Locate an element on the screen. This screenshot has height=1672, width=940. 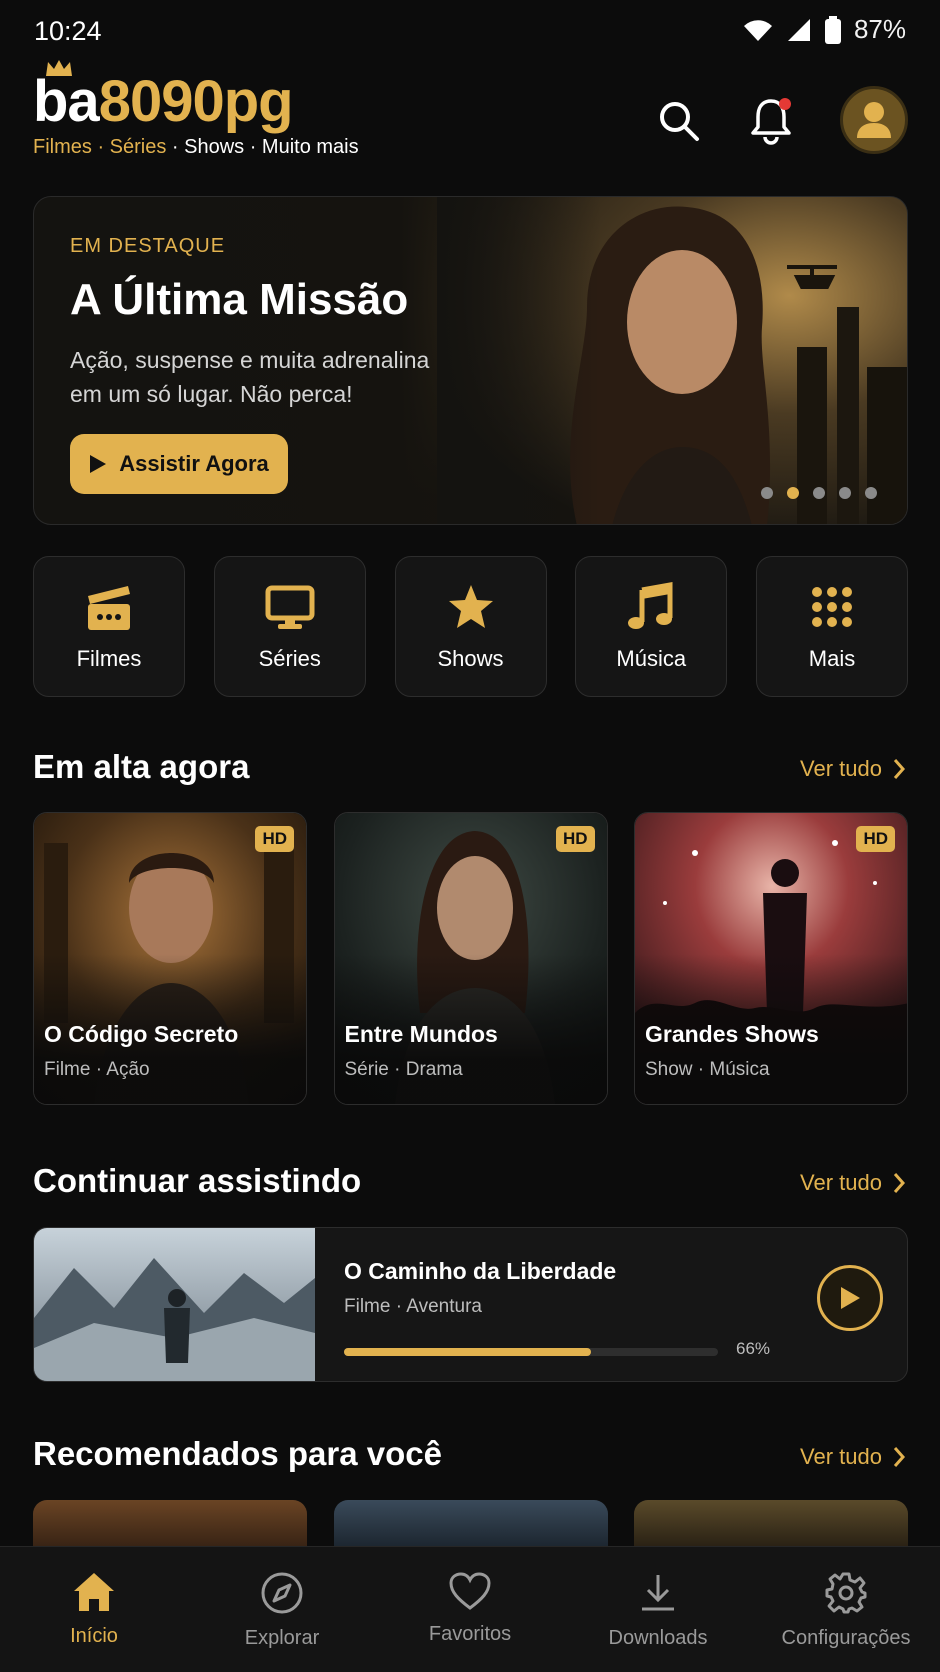
bell-icon is located at coordinates (771, 121).